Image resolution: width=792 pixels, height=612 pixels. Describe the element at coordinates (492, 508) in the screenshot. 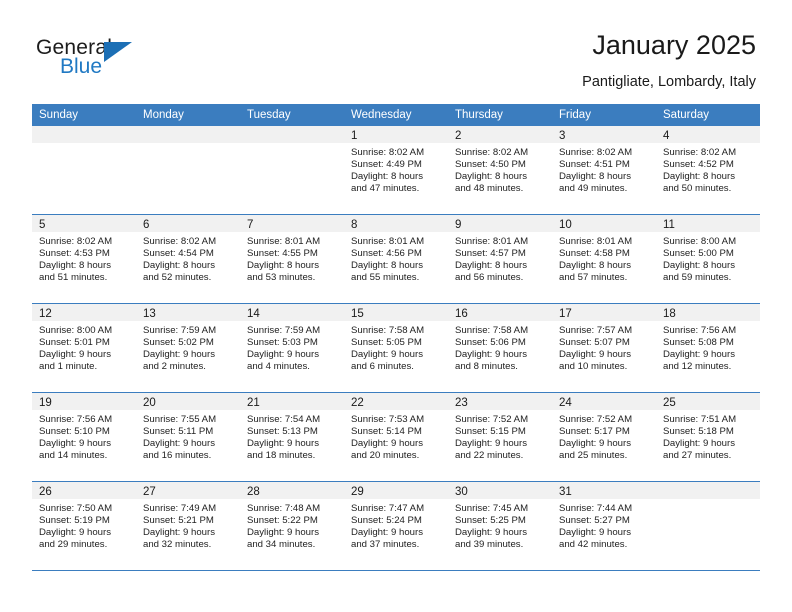

I see `day-detail-line: Sunrise: 7:45 AM` at that location.